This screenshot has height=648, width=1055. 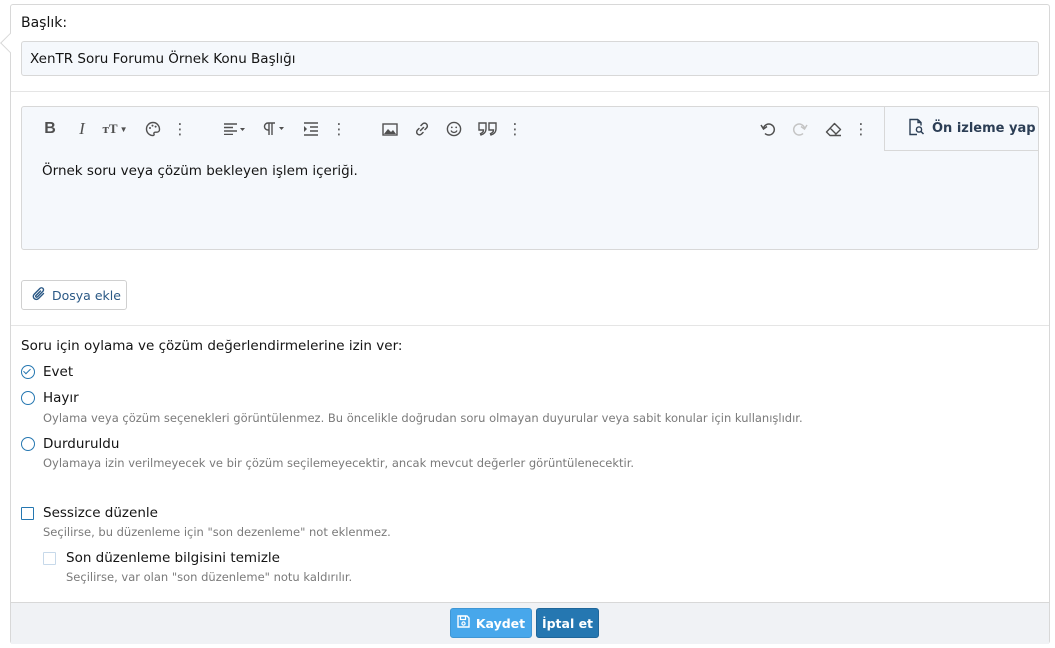 I want to click on clear-edit-info-label: Son düzenleme bilgisini temizle, so click(x=173, y=558).